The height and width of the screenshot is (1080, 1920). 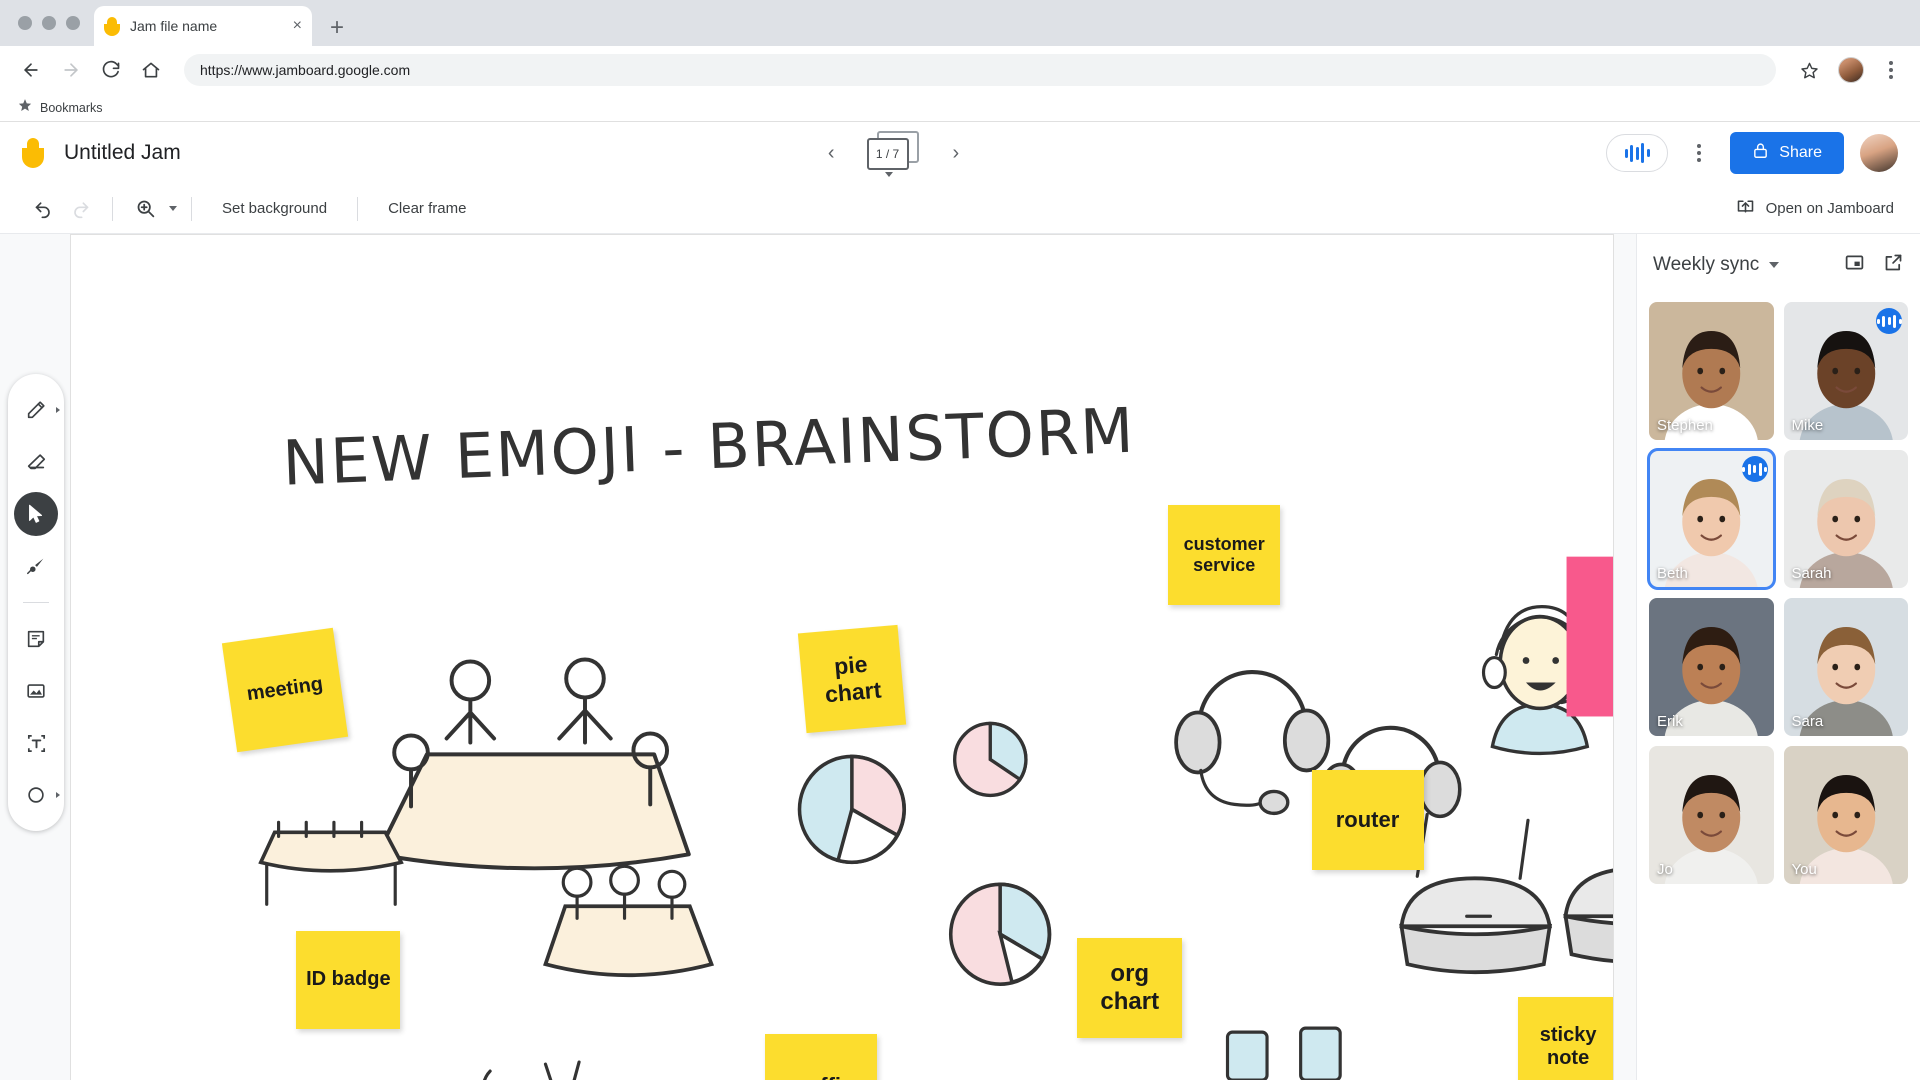 I want to click on sticky-note: router, so click(x=1367, y=820).